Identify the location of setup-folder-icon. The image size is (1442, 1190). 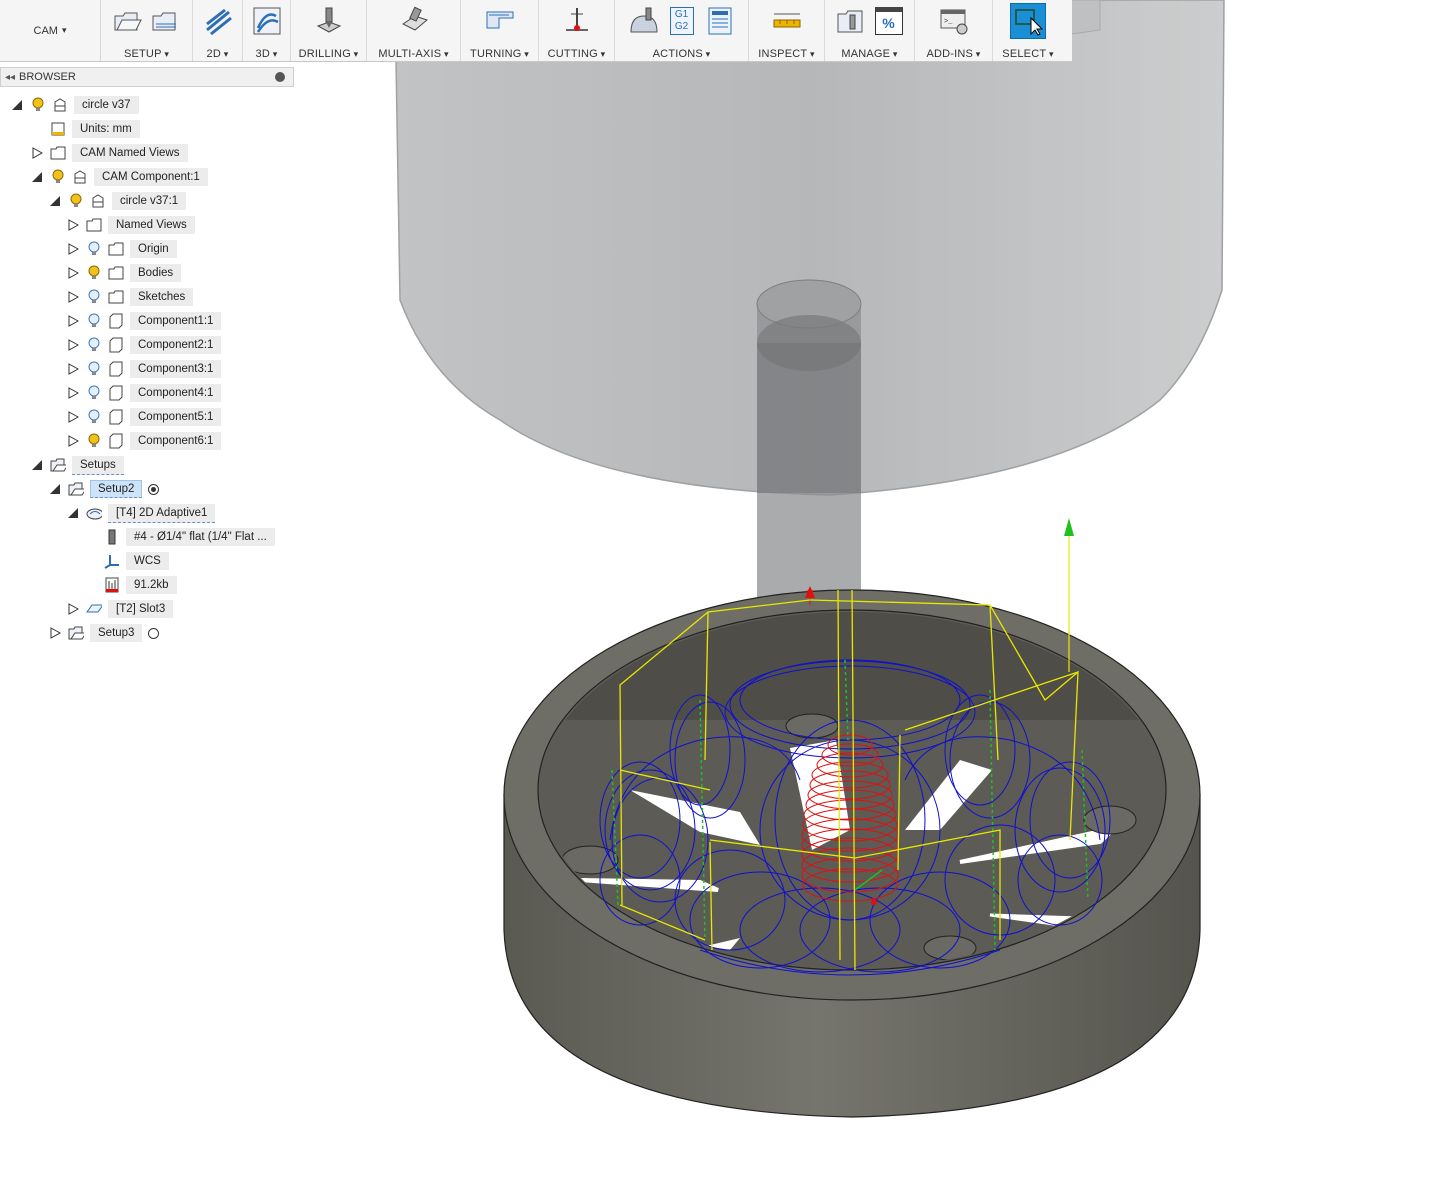
(166, 21).